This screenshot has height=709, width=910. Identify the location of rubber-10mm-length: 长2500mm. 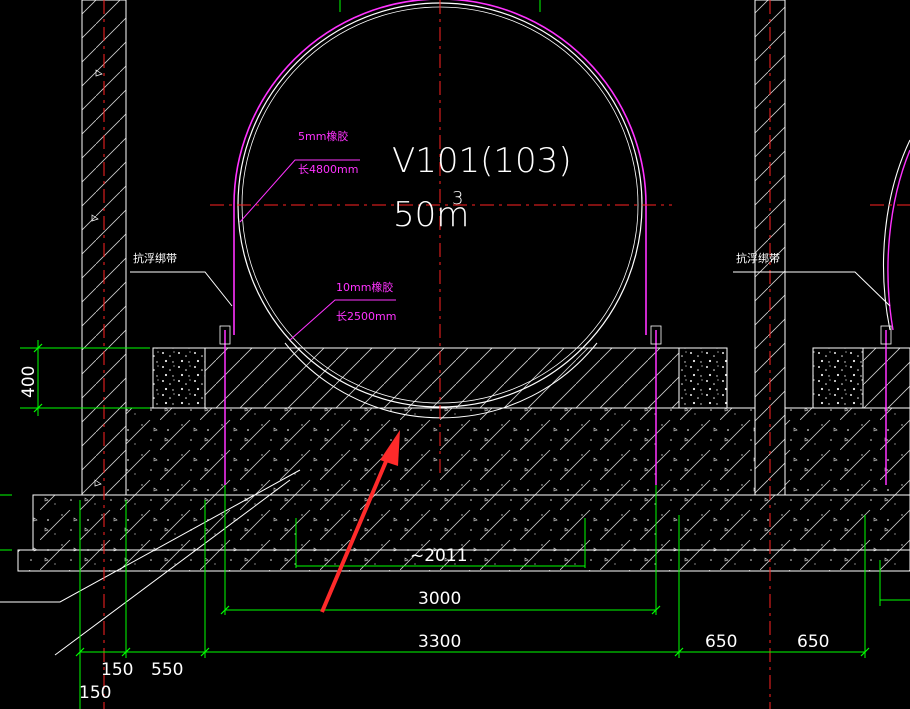
(366, 316).